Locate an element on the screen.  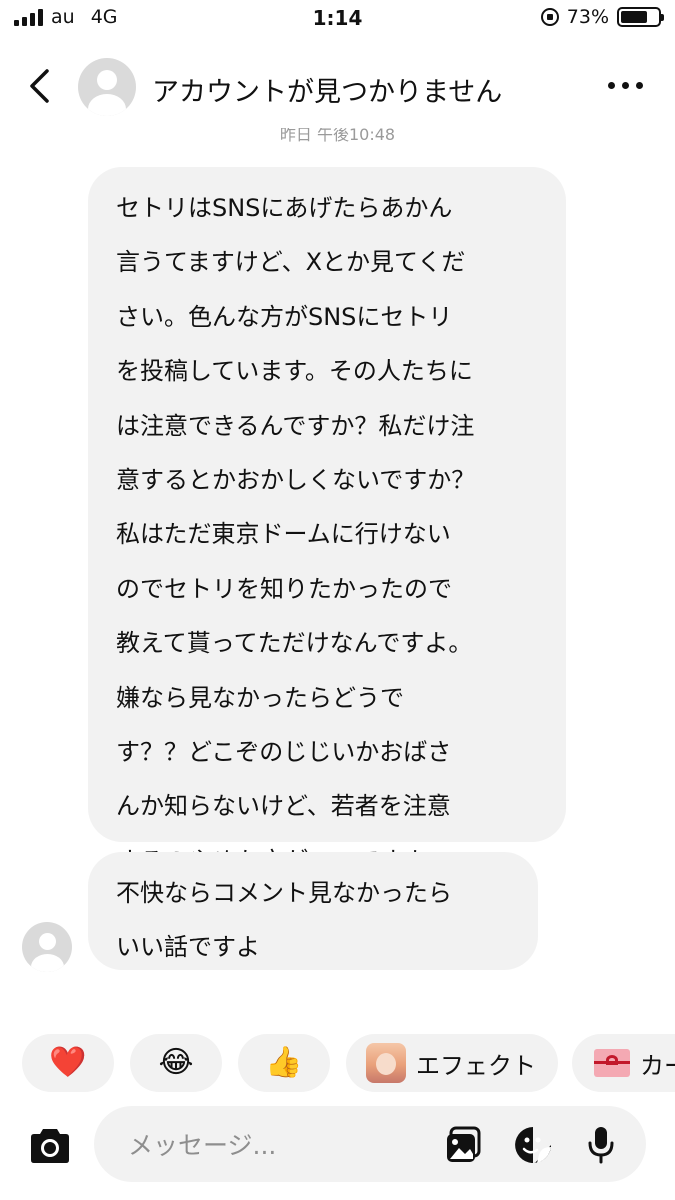
card-label: カード is located at coordinates (657, 1065).